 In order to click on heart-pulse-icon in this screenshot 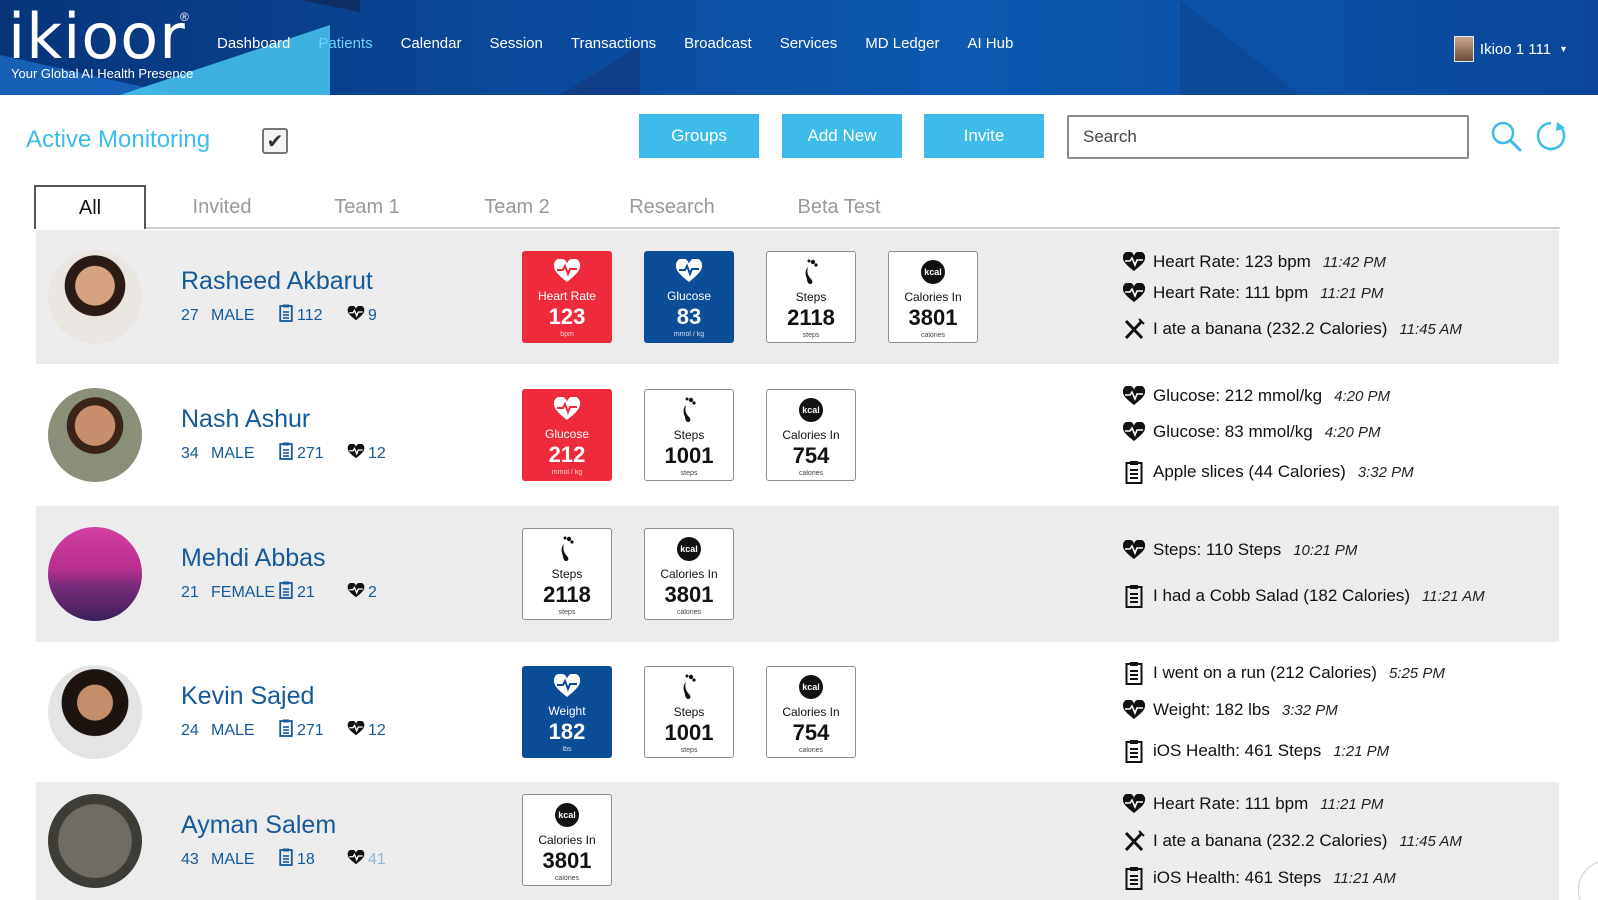, I will do `click(567, 409)`.